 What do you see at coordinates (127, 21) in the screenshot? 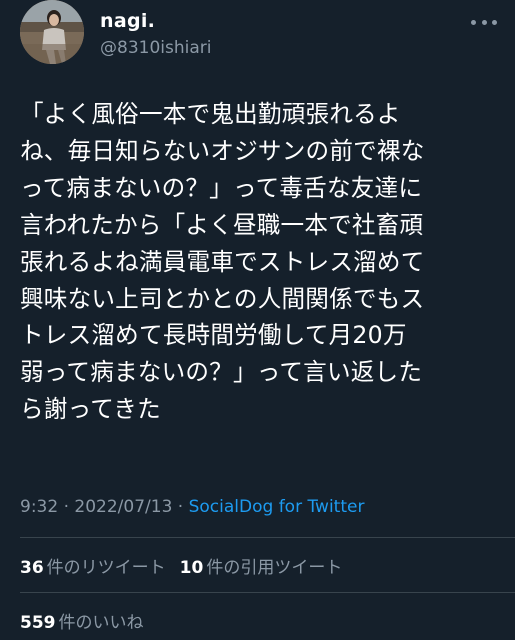
I see `display-name: nagi.` at bounding box center [127, 21].